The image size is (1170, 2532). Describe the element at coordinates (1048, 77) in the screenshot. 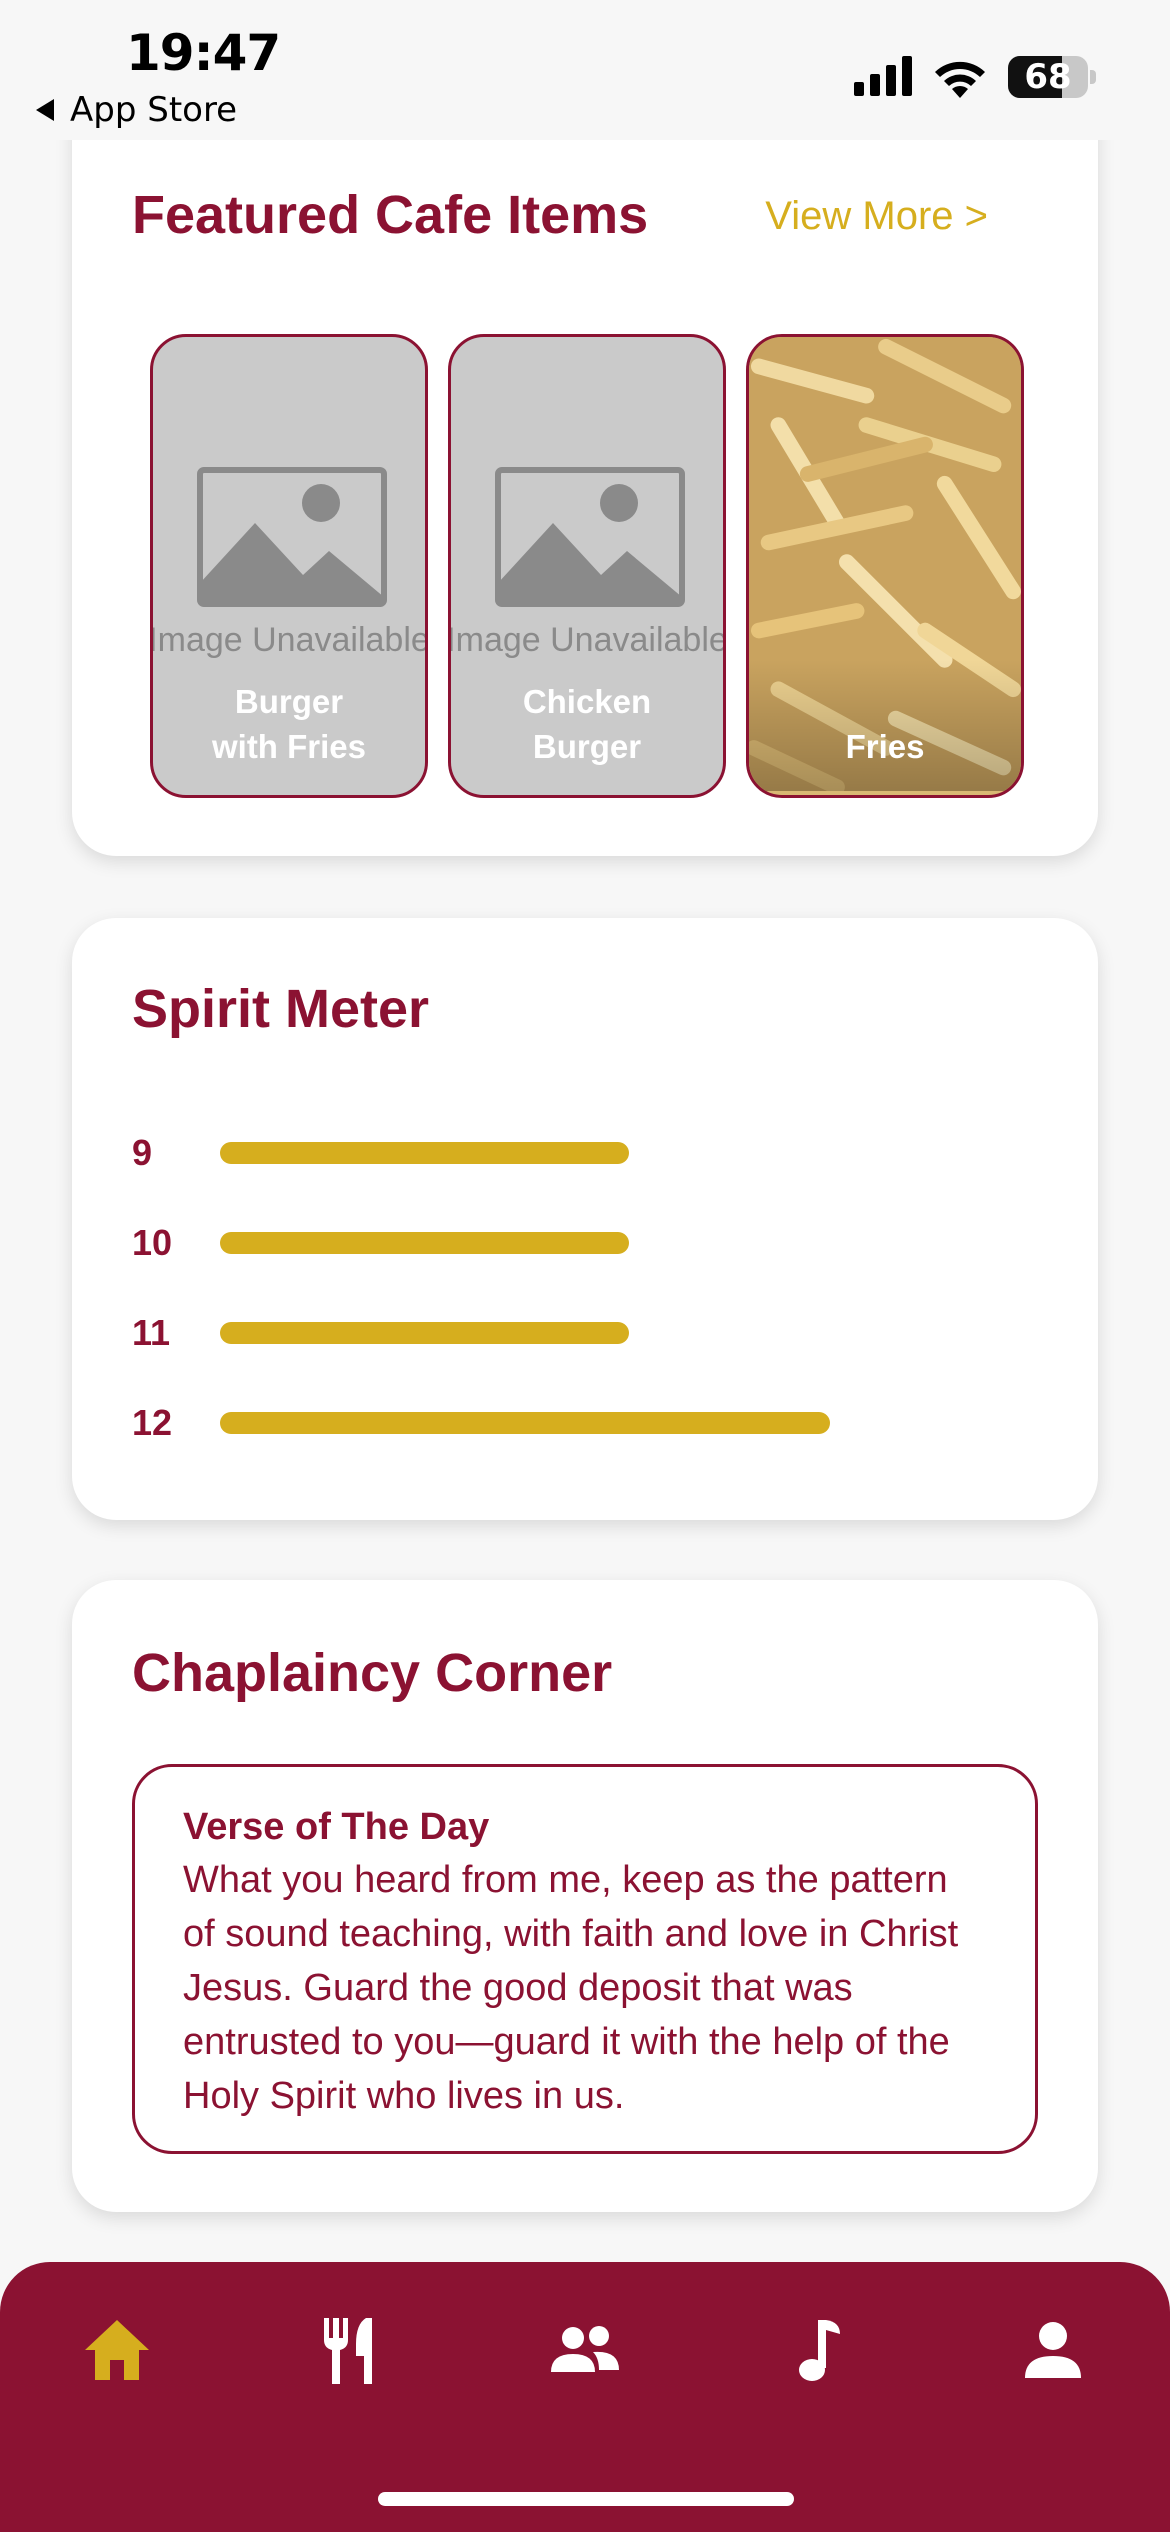

I see `battery-percent: 68` at that location.